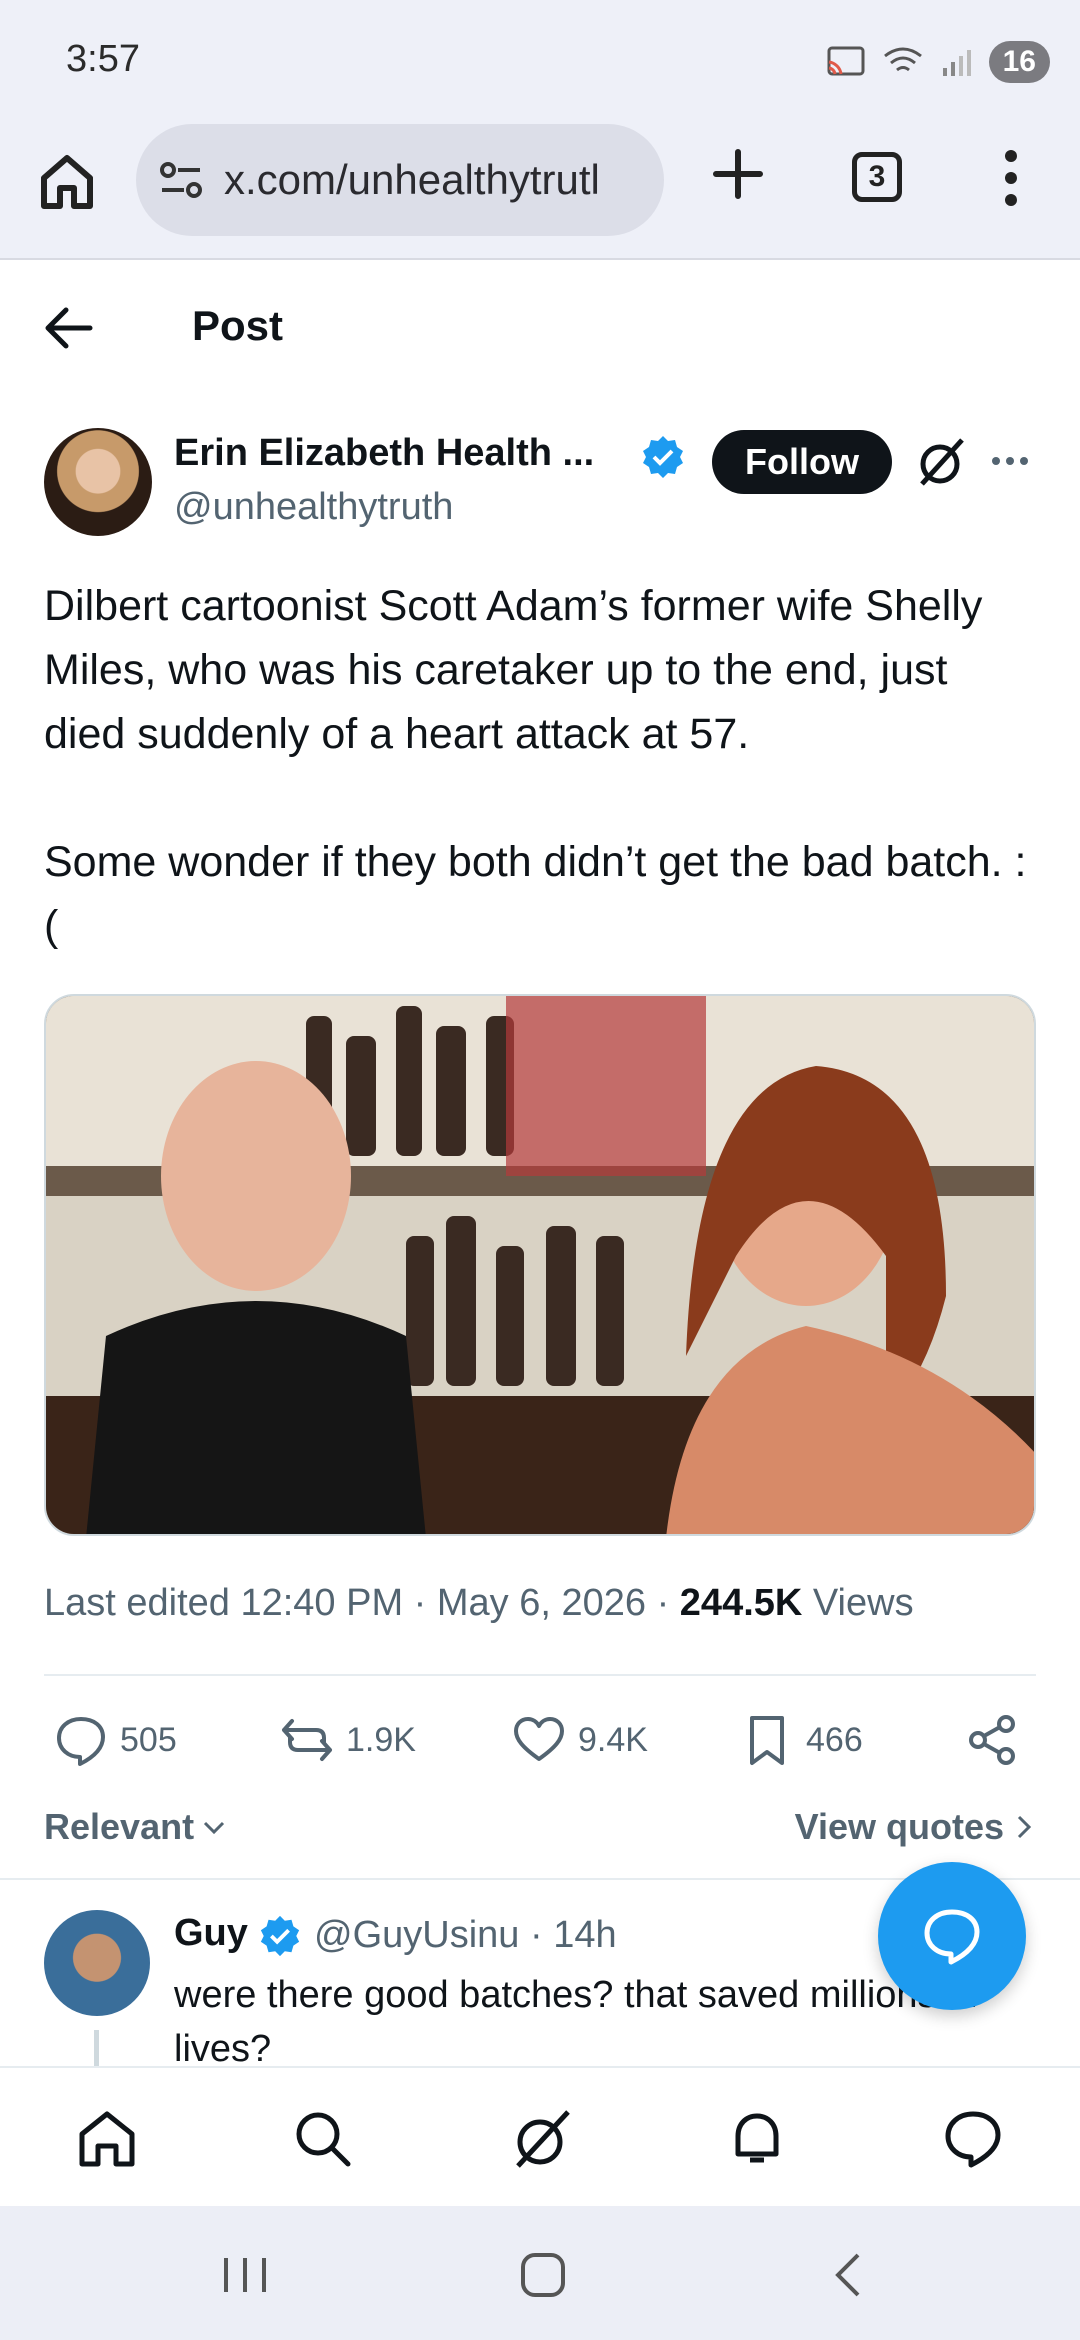 This screenshot has width=1080, height=2340. I want to click on author-handle: @unhealthytruth, so click(313, 507).